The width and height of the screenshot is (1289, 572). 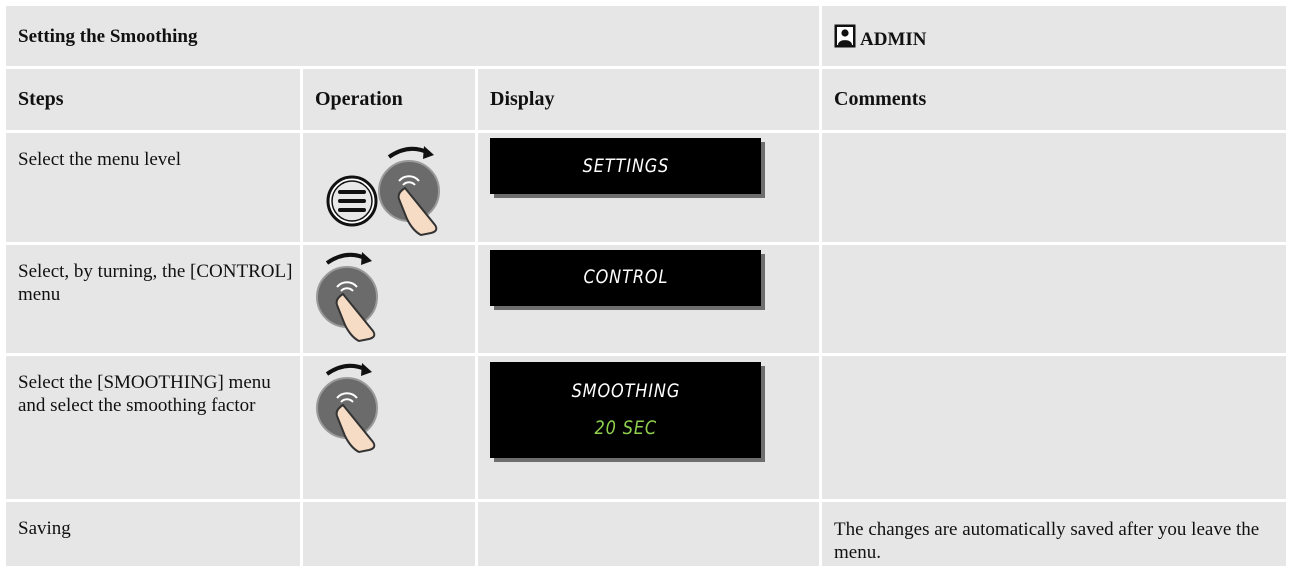 I want to click on lcd-line-1: CONTROL, so click(x=625, y=277).